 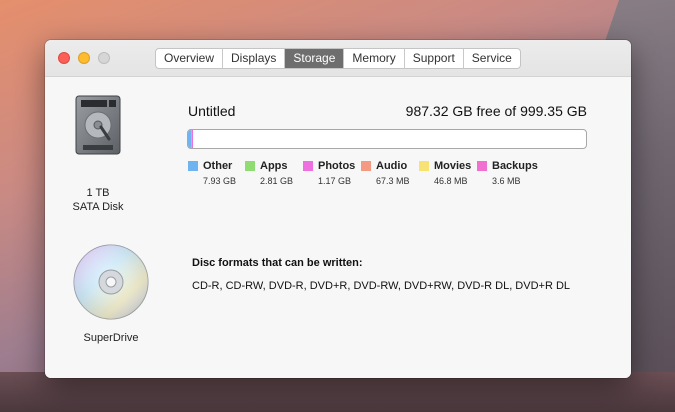 I want to click on legend-name: Photos, so click(x=337, y=165).